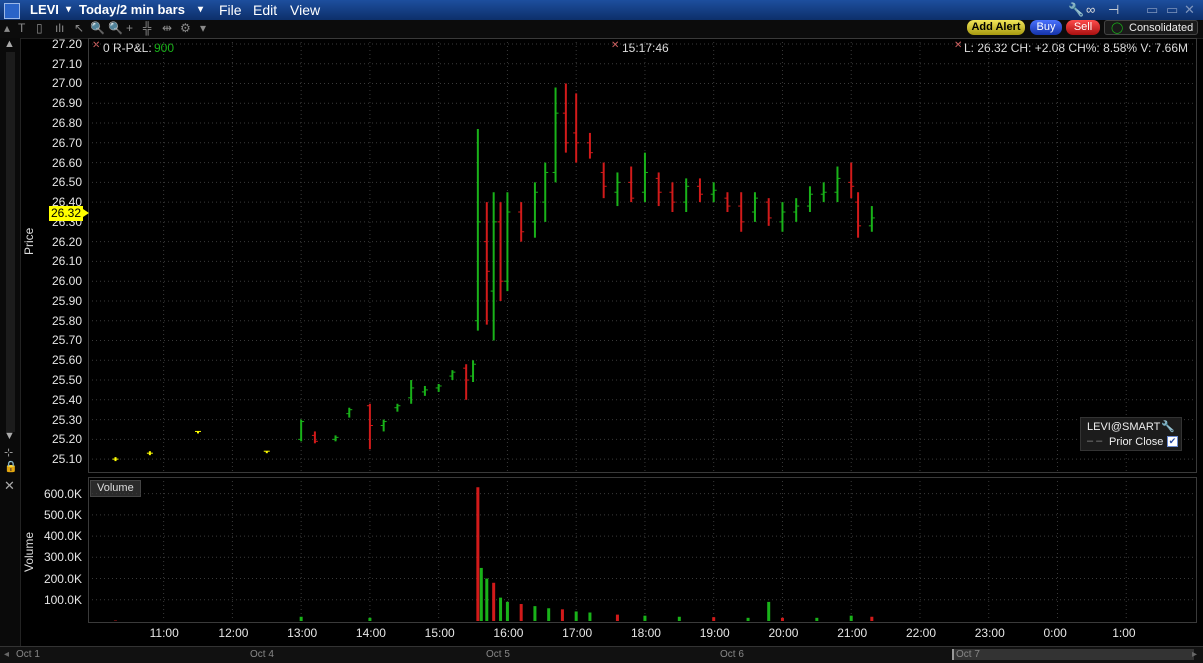  Describe the element at coordinates (56, 123) in the screenshot. I see `price-tick-label: 26.80` at that location.